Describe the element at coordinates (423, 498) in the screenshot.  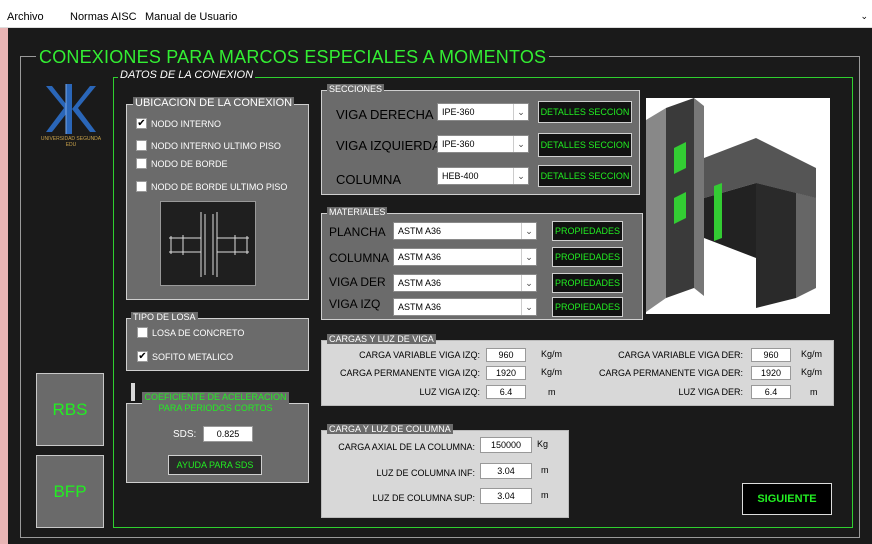
I see `luz-columna-sup-label: LUZ DE COLUMNA SUP:` at that location.